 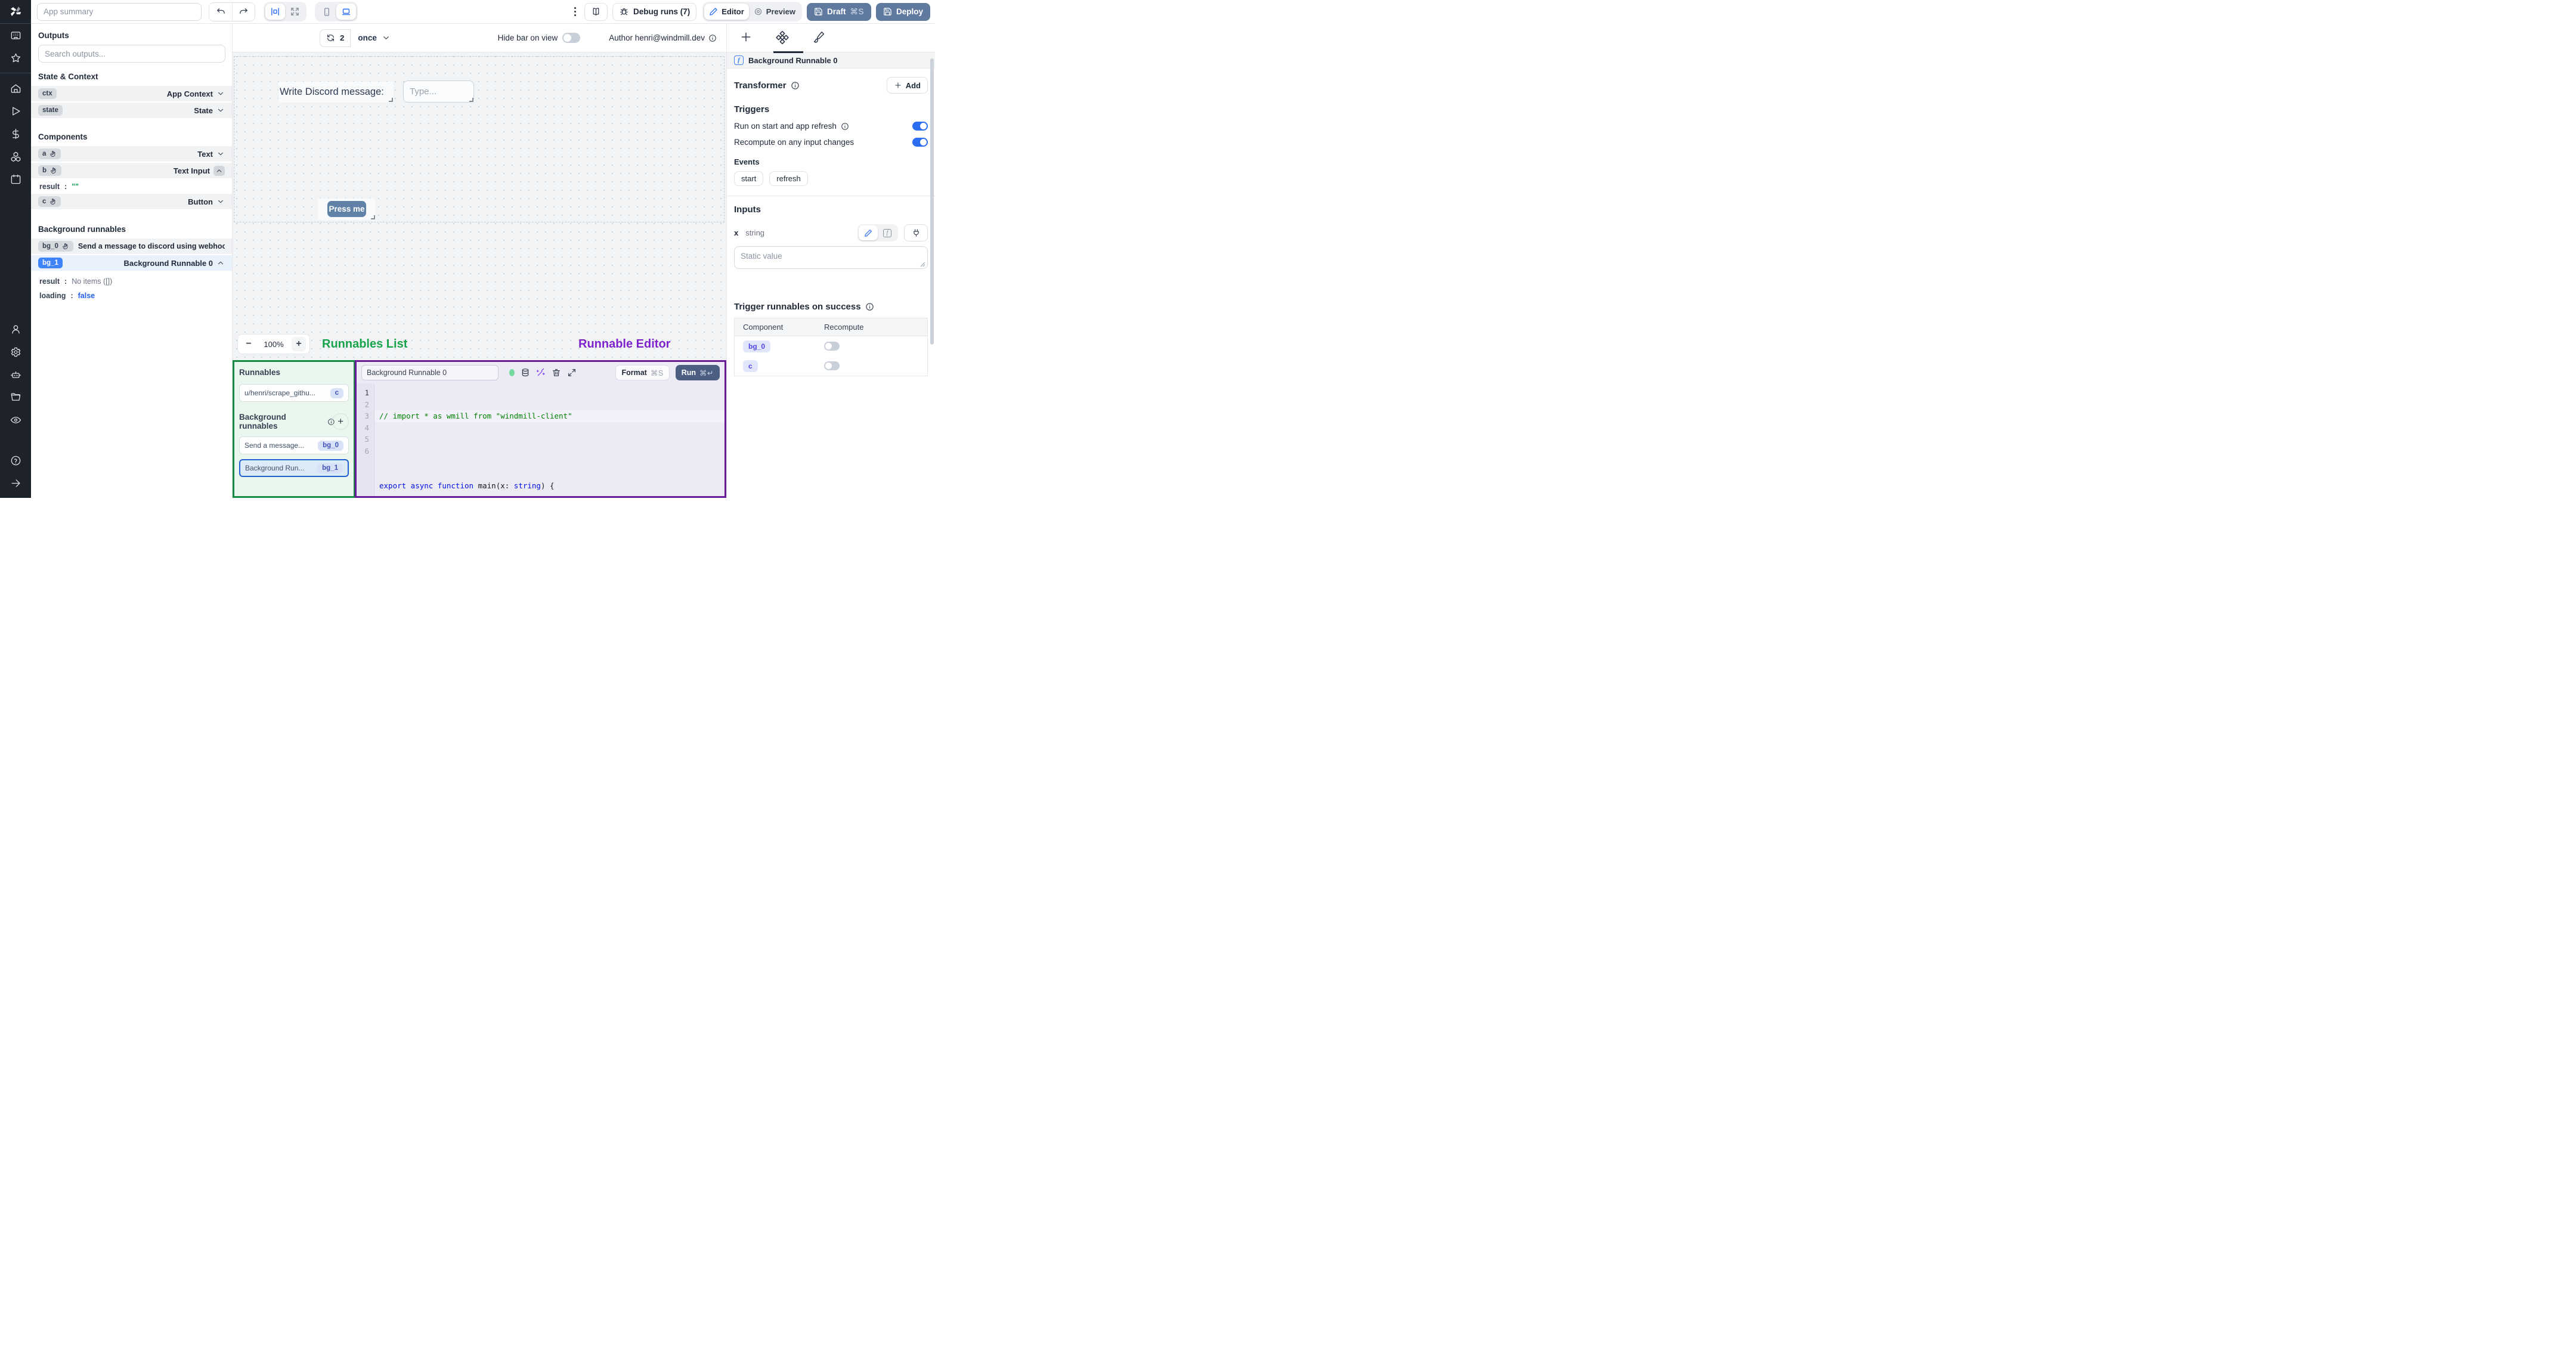 I want to click on tab-editor: Editor, so click(x=726, y=12).